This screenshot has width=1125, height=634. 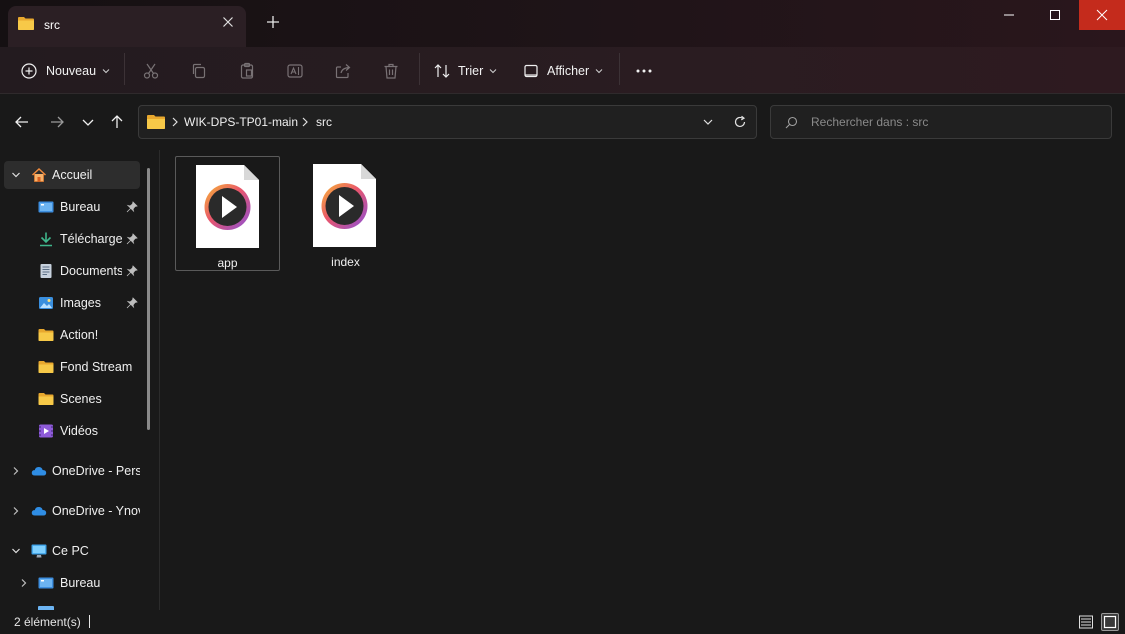 What do you see at coordinates (148, 299) in the screenshot?
I see `sidebar-scrollbar` at bounding box center [148, 299].